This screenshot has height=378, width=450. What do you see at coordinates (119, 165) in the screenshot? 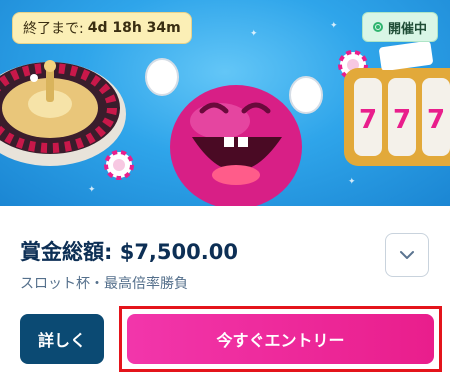
I see `casino-chip-icon` at bounding box center [119, 165].